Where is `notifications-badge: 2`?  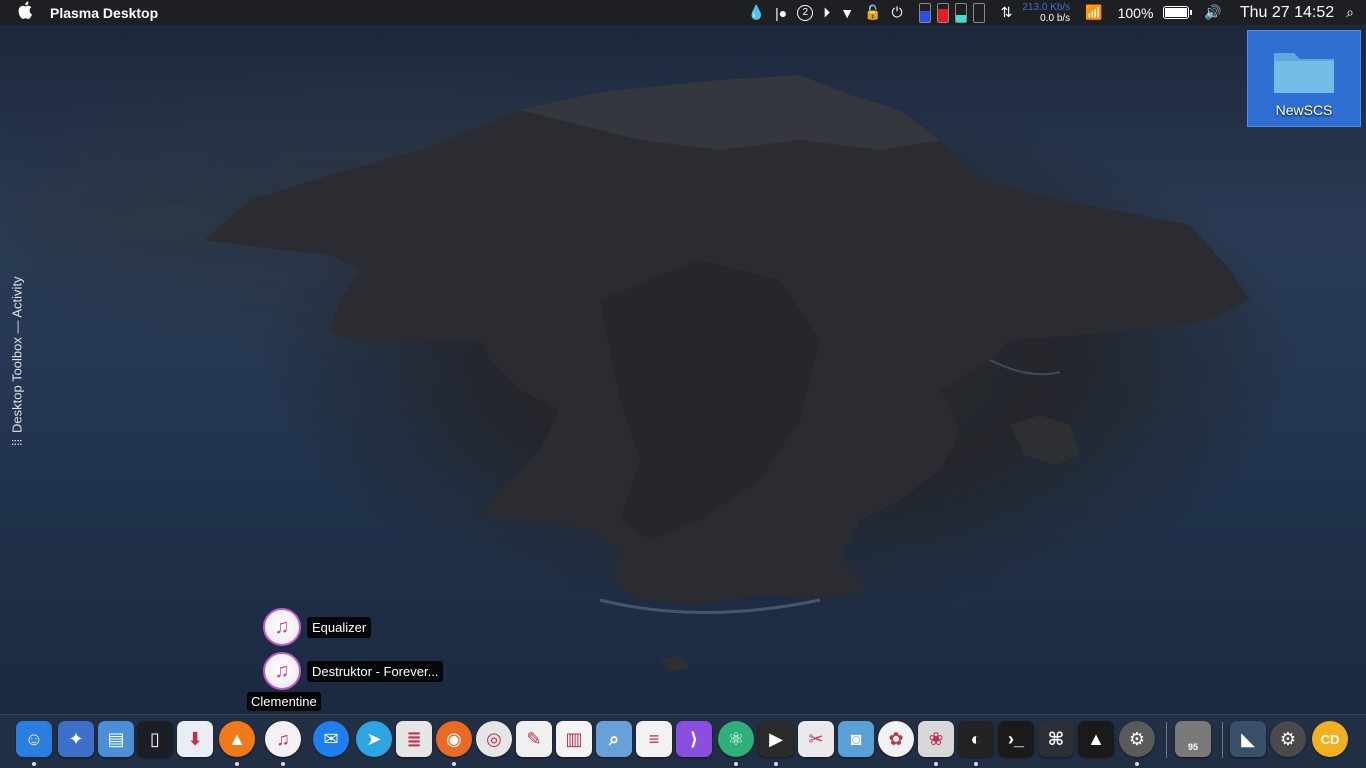 notifications-badge: 2 is located at coordinates (805, 12).